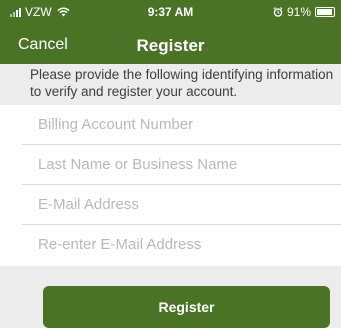 This screenshot has width=341, height=328. I want to click on status-bar: VZW 9:37 AM 91%, so click(170, 12).